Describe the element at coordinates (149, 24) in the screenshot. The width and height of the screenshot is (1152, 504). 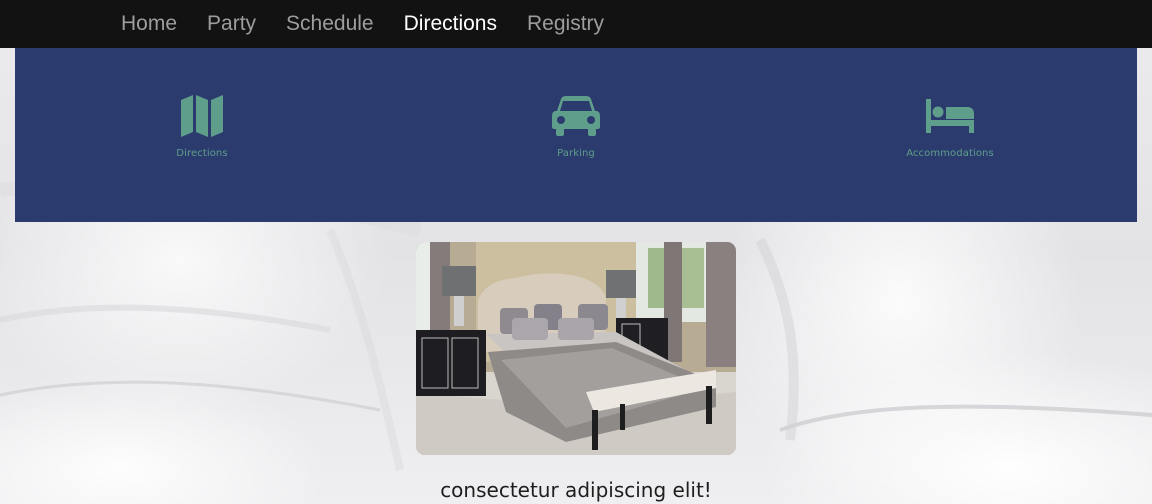
I see `nav-home: Home` at that location.